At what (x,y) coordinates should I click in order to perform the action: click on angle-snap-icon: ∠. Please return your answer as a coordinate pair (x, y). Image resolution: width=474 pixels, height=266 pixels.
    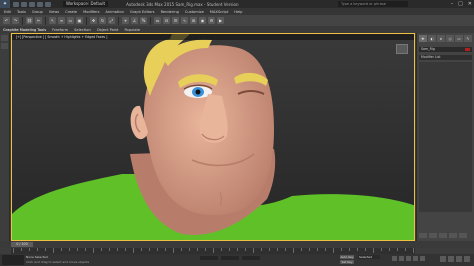
    Looking at the image, I should click on (134, 20).